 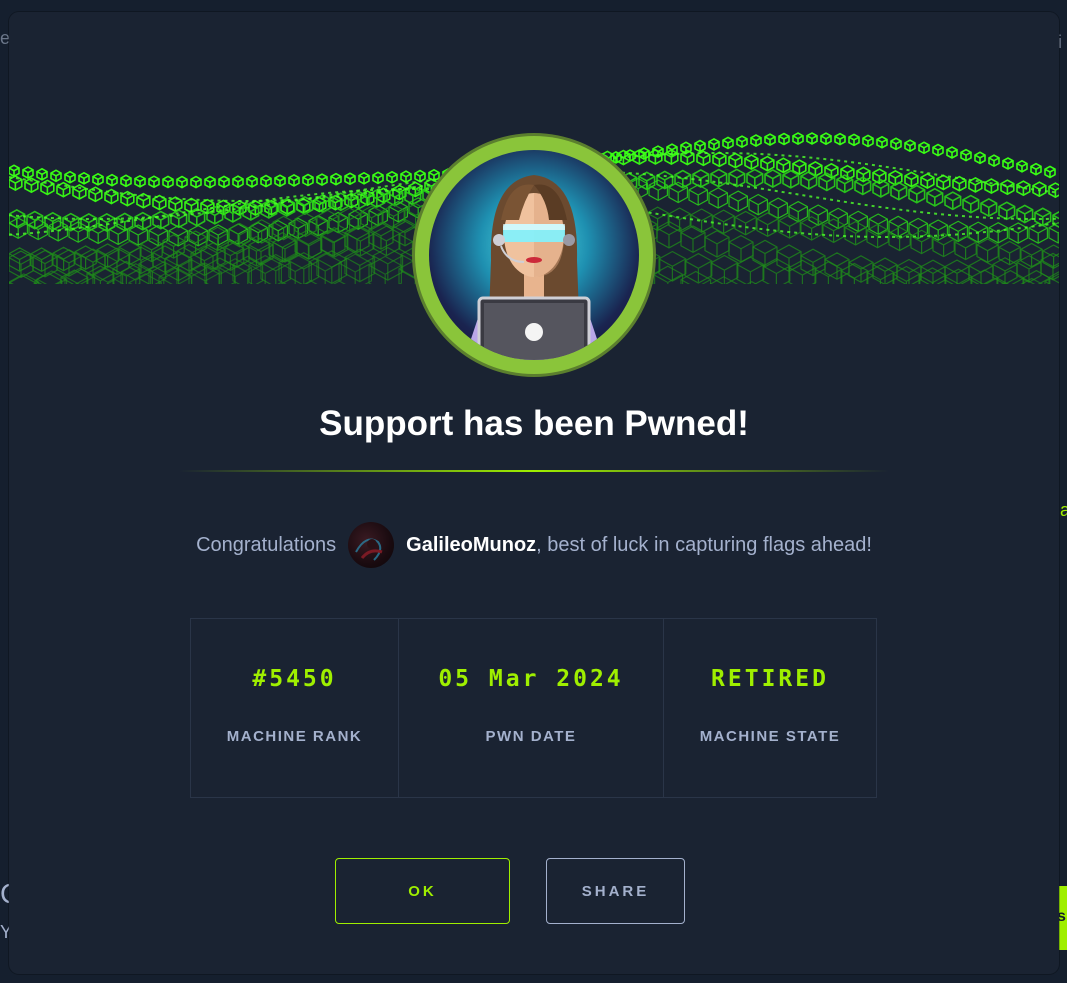 I want to click on congrats-suffix: , best of luck in capturing flags ahead!, so click(x=704, y=544).